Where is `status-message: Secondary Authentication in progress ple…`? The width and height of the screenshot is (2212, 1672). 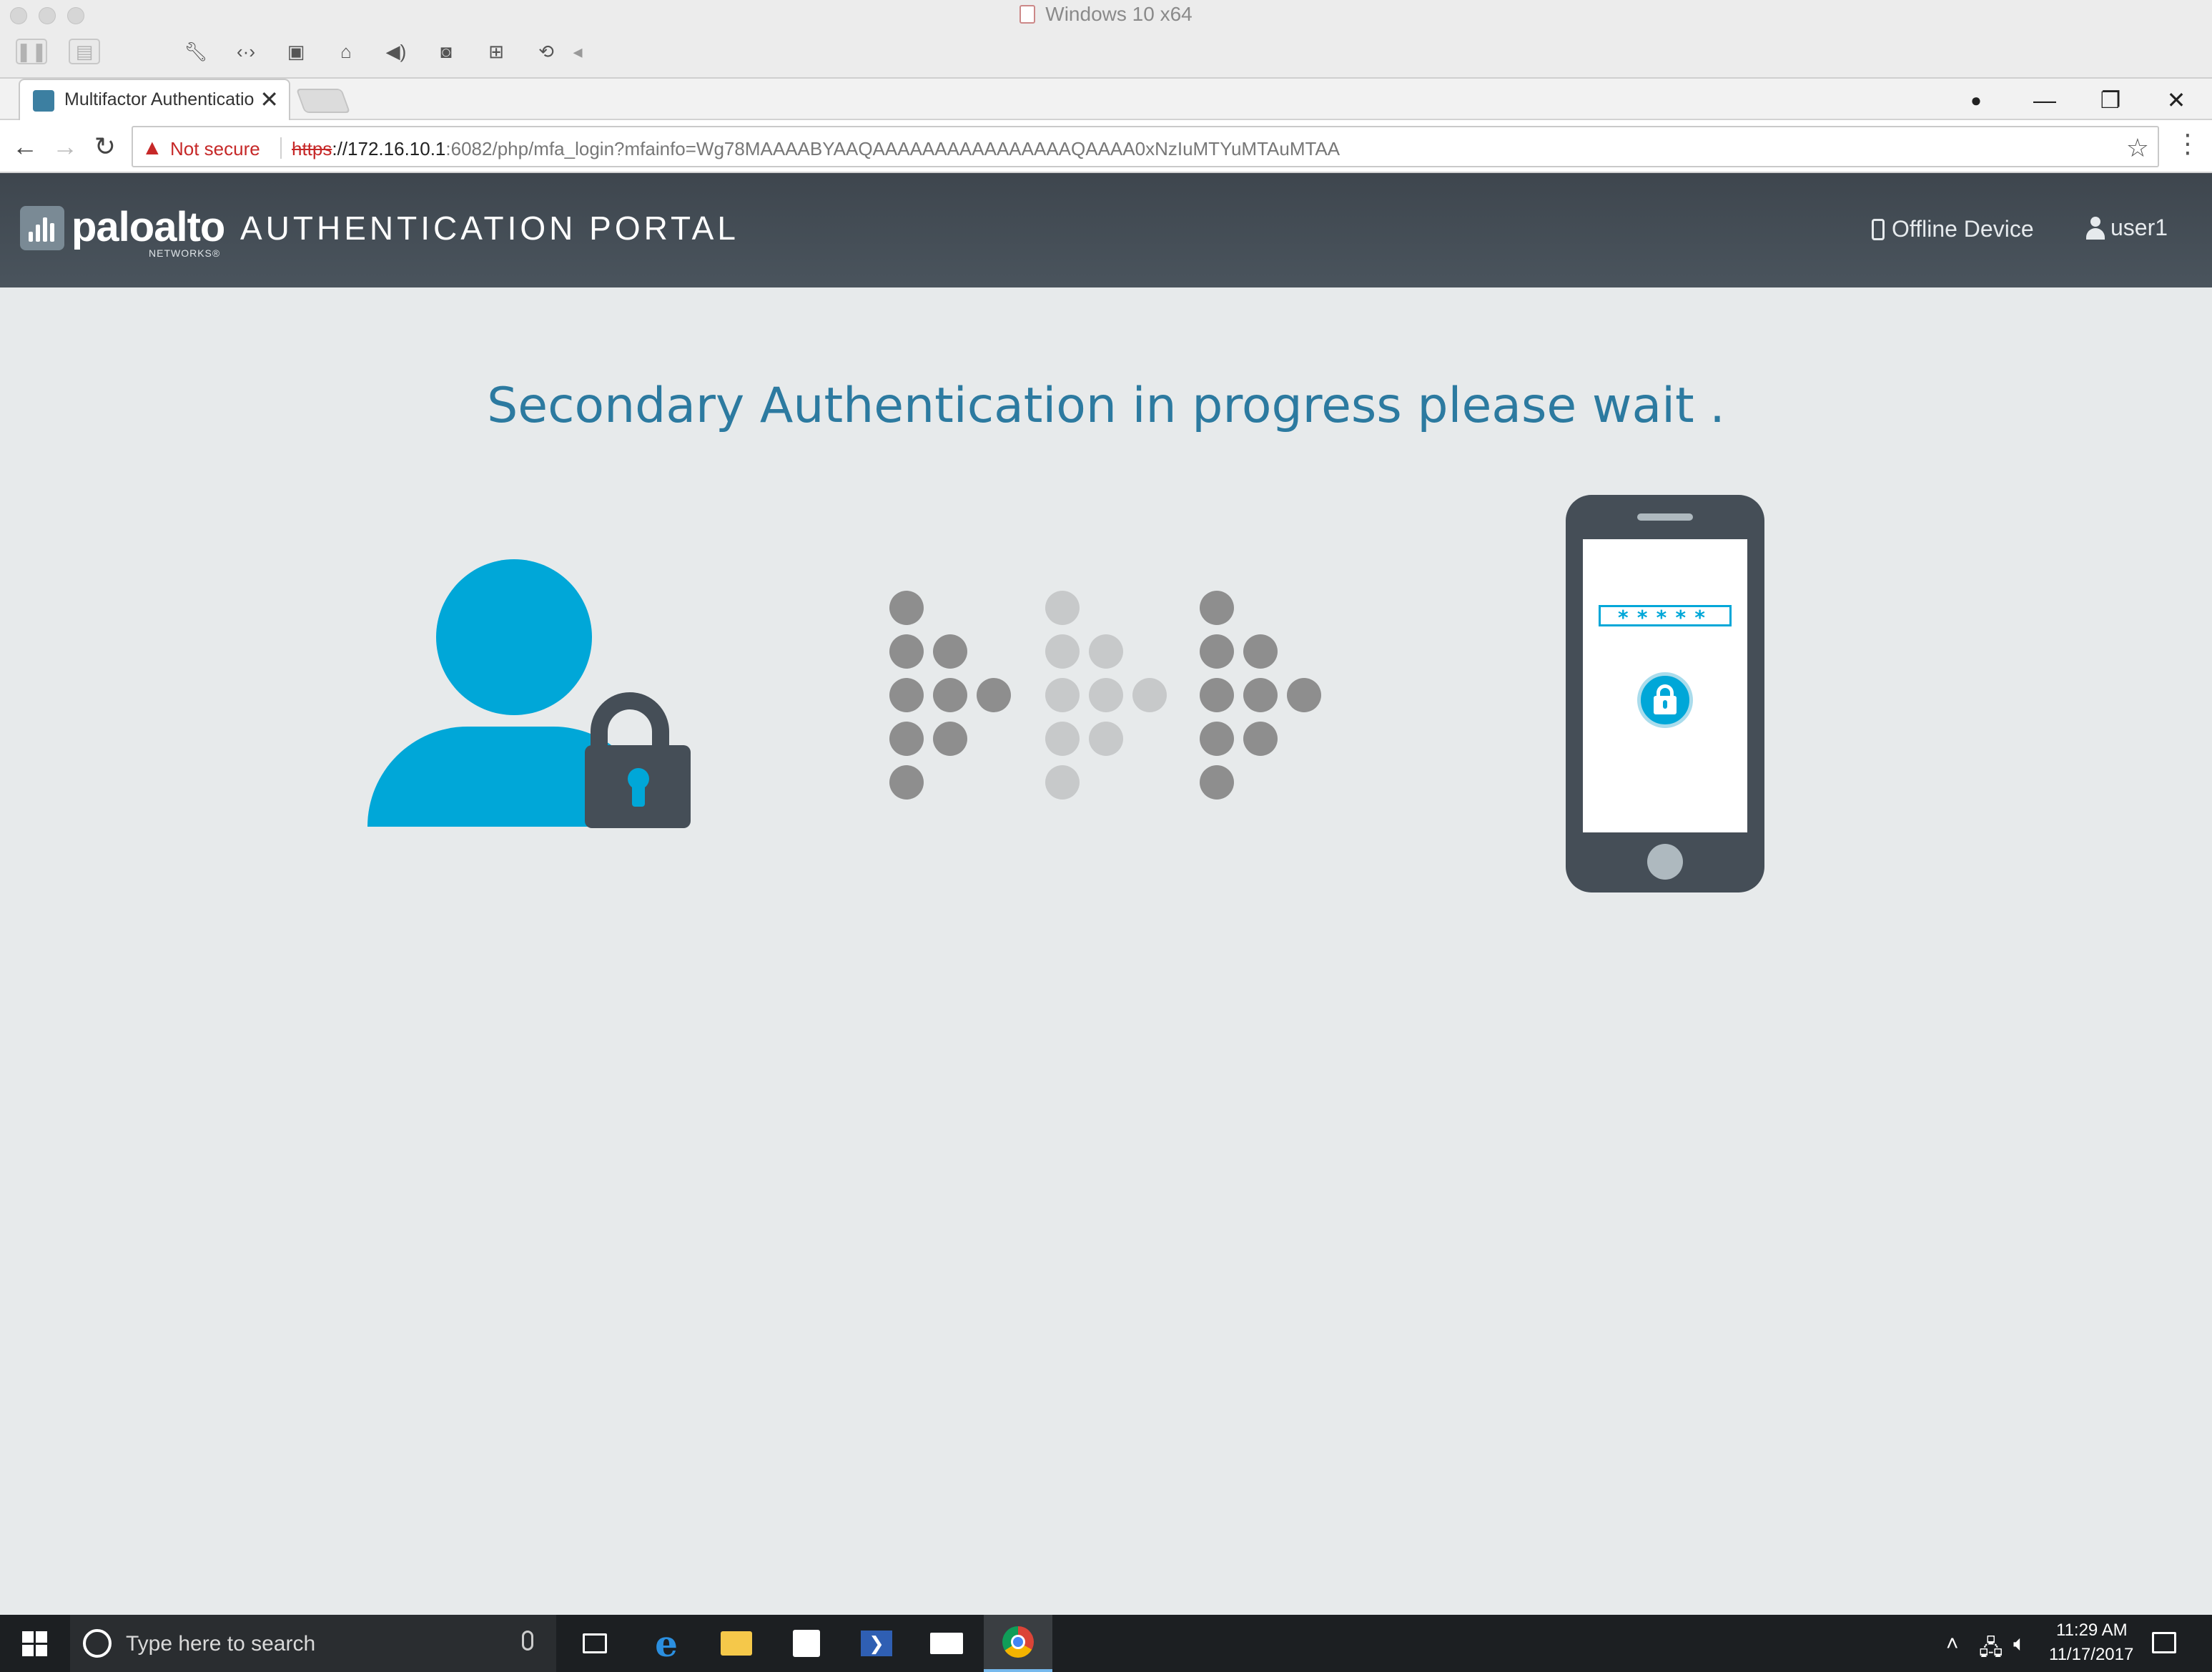
status-message: Secondary Authentication in progress ple… is located at coordinates (1106, 406).